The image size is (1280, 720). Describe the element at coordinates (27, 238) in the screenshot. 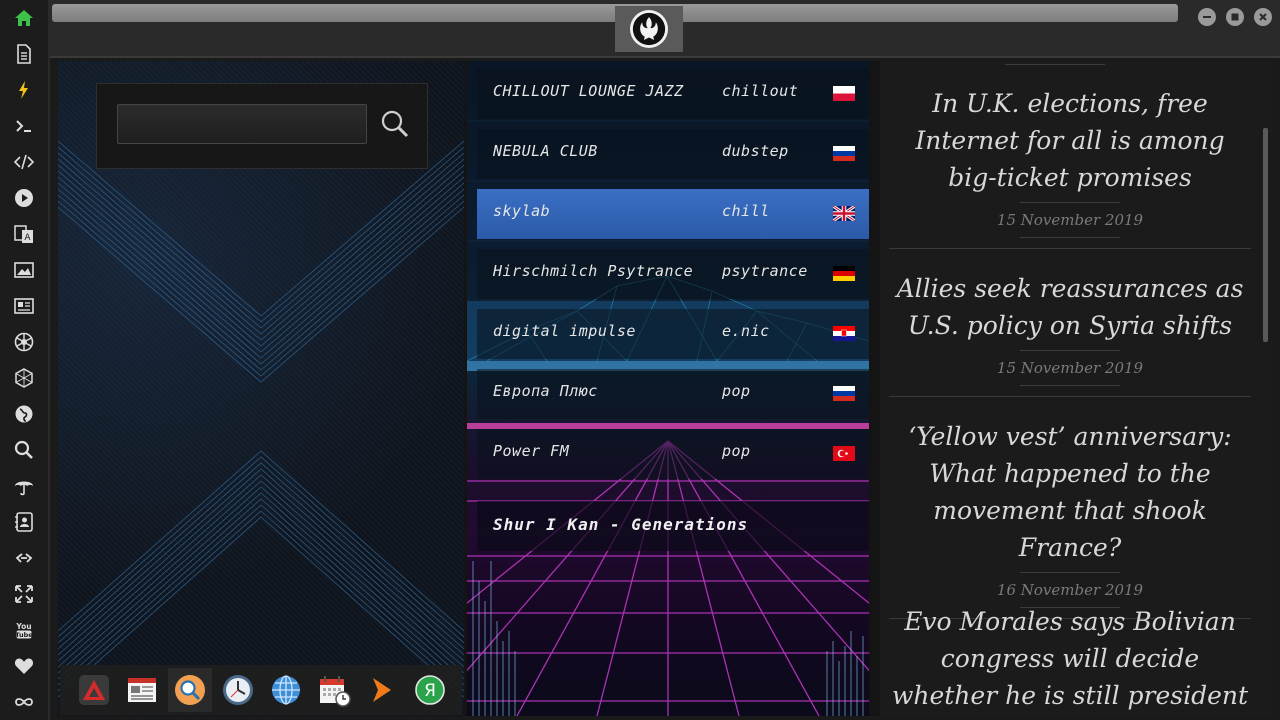

I see `svg-text: A` at that location.